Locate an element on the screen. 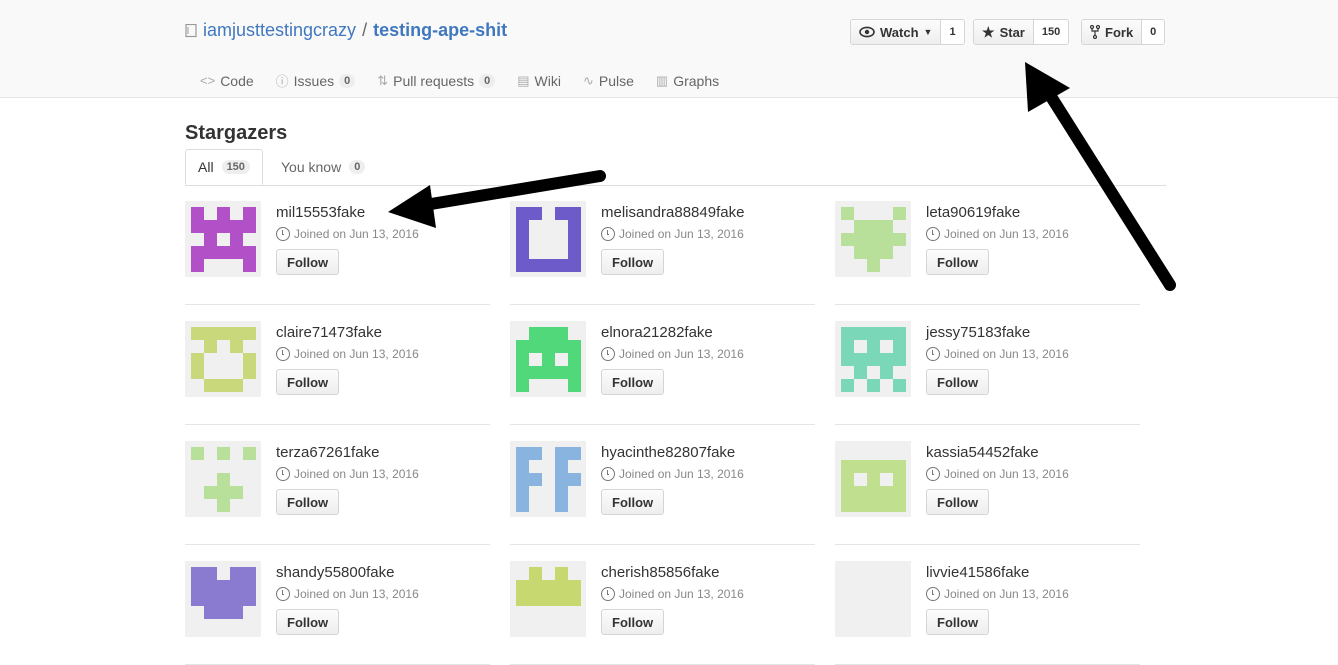  stargazer-tabs: All 150 You know 0 is located at coordinates (675, 167).